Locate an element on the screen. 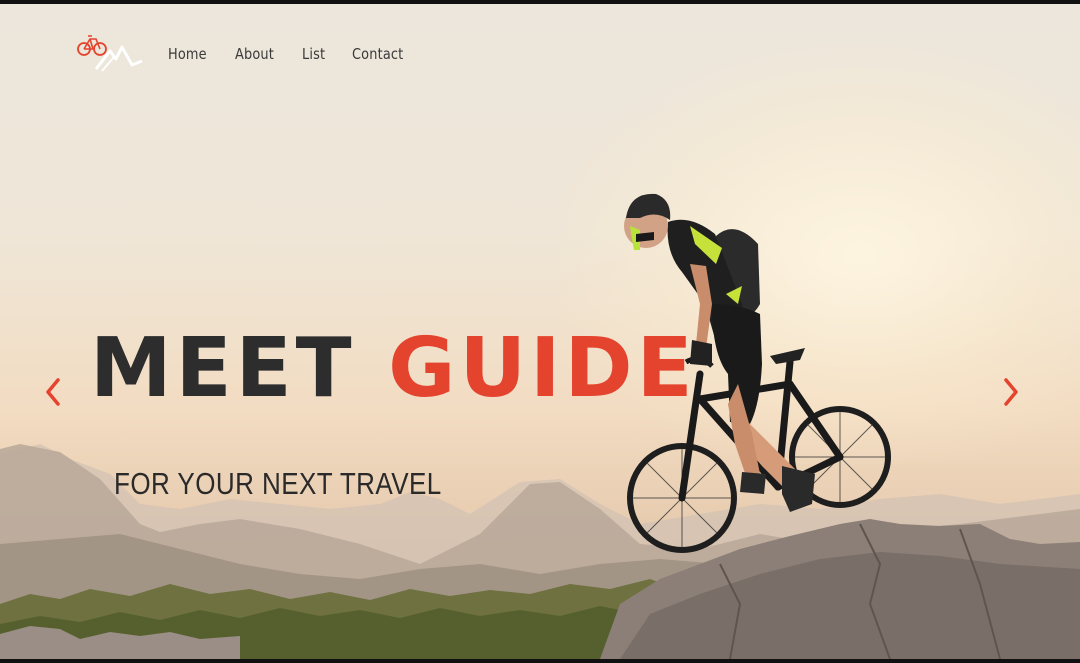 The height and width of the screenshot is (663, 1080). chevron-right-icon is located at coordinates (1011, 392).